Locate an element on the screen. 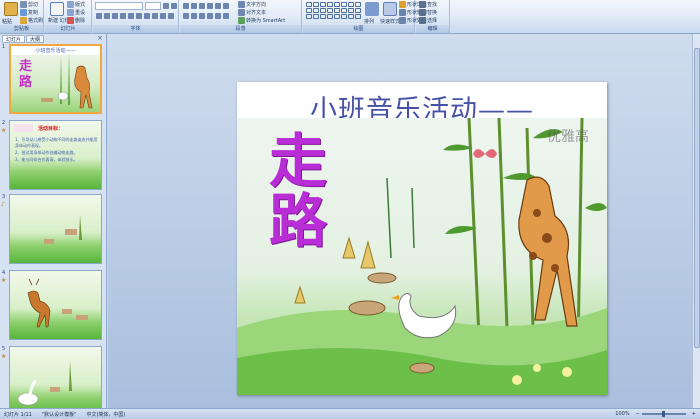  sound-icon: ♪ is located at coordinates (3, 204).